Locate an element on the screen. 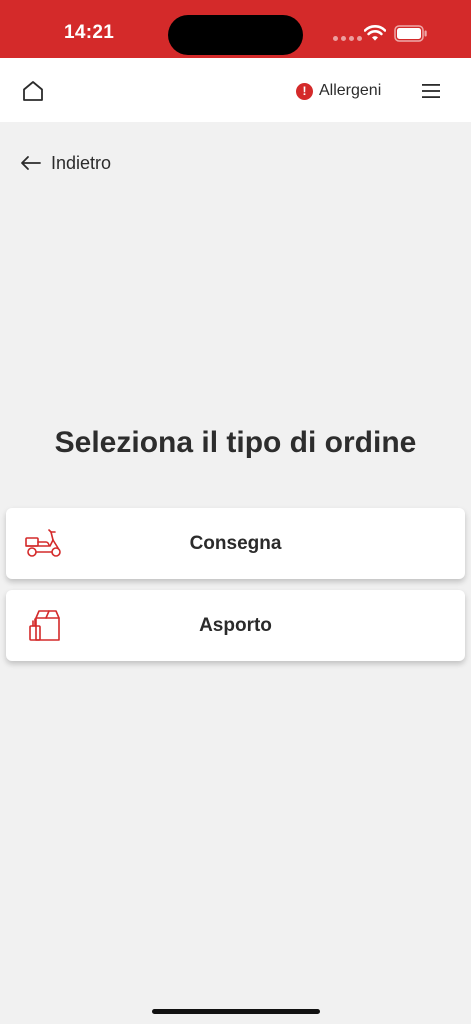 This screenshot has width=471, height=1024. delivery-option-button: Consegna is located at coordinates (235, 543).